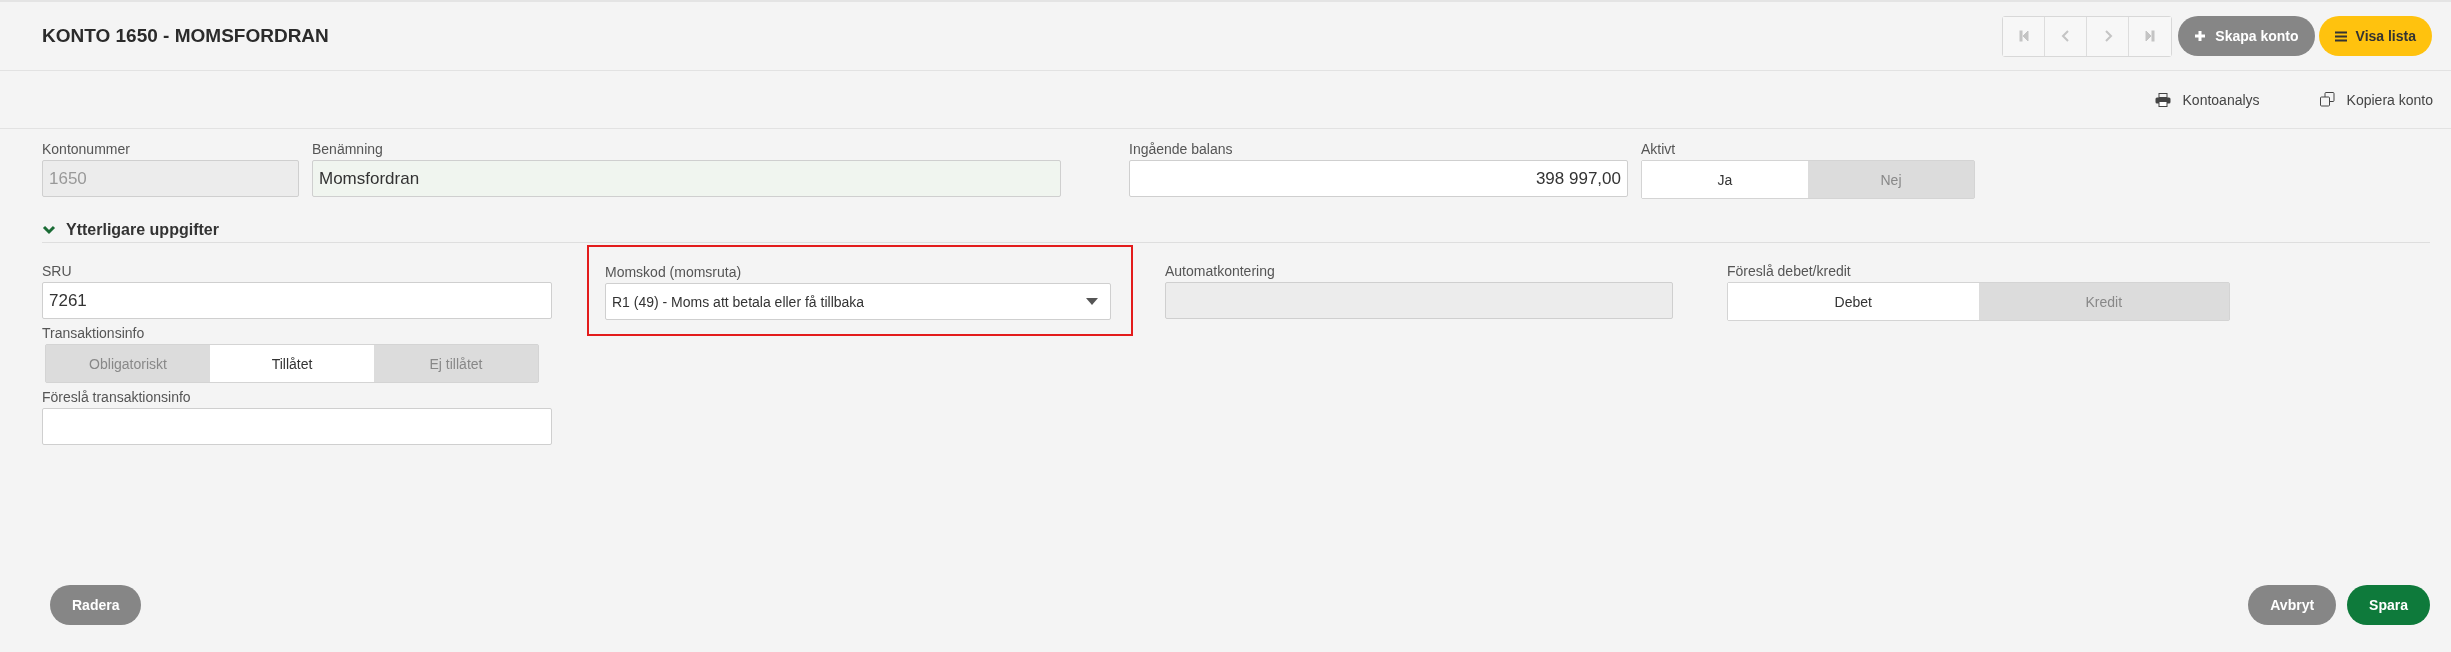 This screenshot has width=2451, height=652. Describe the element at coordinates (2150, 36) in the screenshot. I see `last-icon` at that location.